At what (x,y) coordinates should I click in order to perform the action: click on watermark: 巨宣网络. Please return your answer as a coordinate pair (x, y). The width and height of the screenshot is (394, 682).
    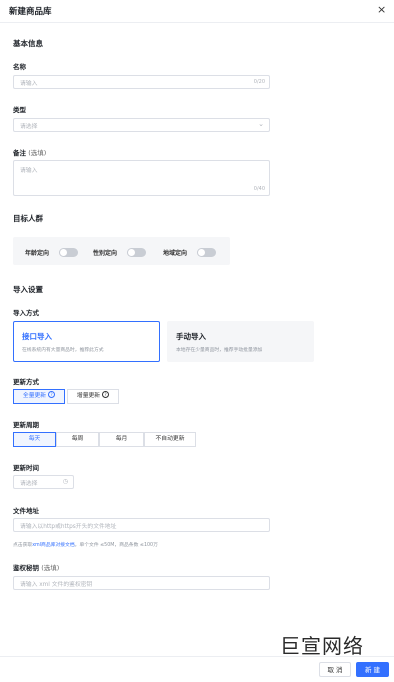
    Looking at the image, I should click on (322, 646).